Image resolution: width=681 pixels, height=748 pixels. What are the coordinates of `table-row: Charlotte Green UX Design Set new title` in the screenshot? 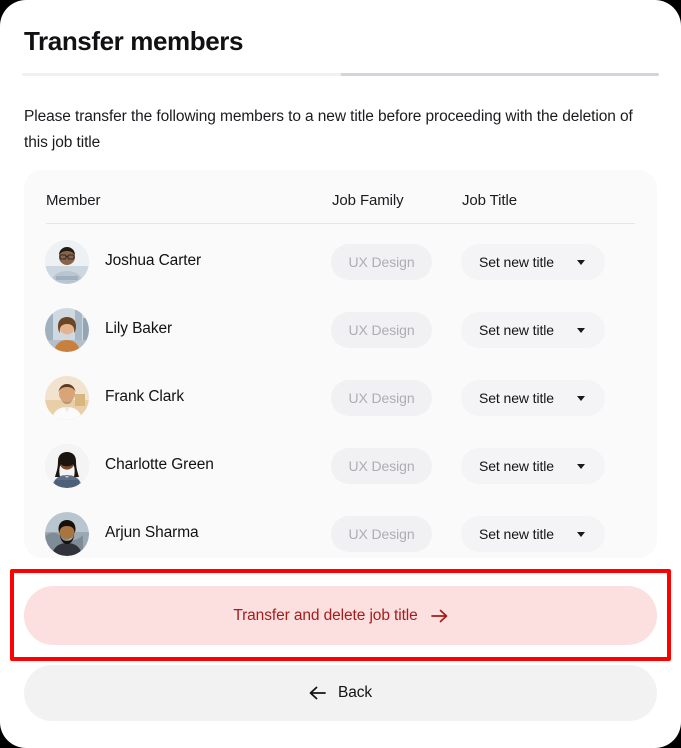 It's located at (340, 466).